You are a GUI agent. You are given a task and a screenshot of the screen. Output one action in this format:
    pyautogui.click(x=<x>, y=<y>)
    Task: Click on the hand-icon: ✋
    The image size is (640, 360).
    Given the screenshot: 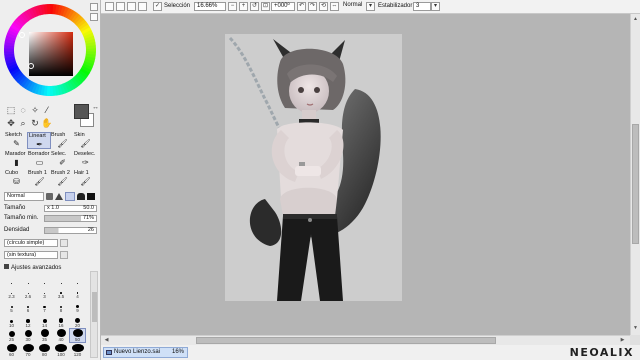 What is the action you would take?
    pyautogui.click(x=46, y=123)
    